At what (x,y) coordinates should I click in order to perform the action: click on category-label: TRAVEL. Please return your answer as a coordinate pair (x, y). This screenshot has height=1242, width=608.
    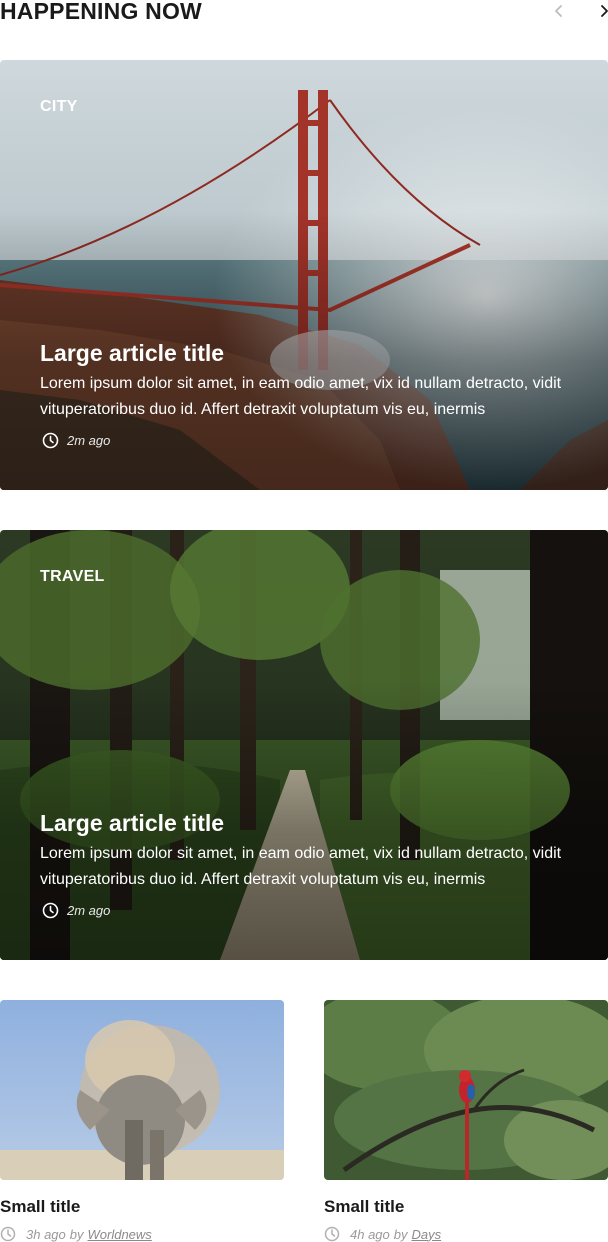
    Looking at the image, I should click on (72, 577).